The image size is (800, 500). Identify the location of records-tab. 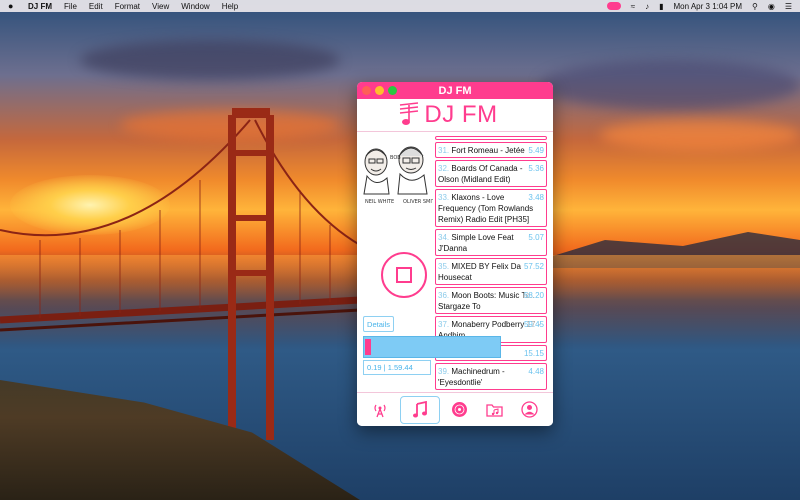
(460, 410).